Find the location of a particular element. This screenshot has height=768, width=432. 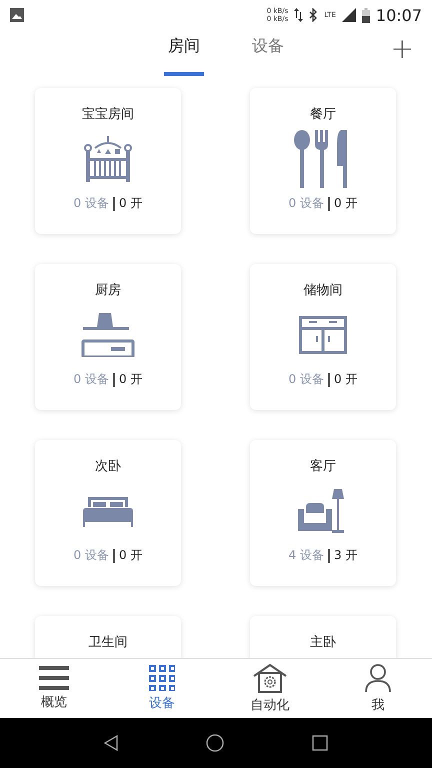

room-card: 卫生间 is located at coordinates (108, 637).